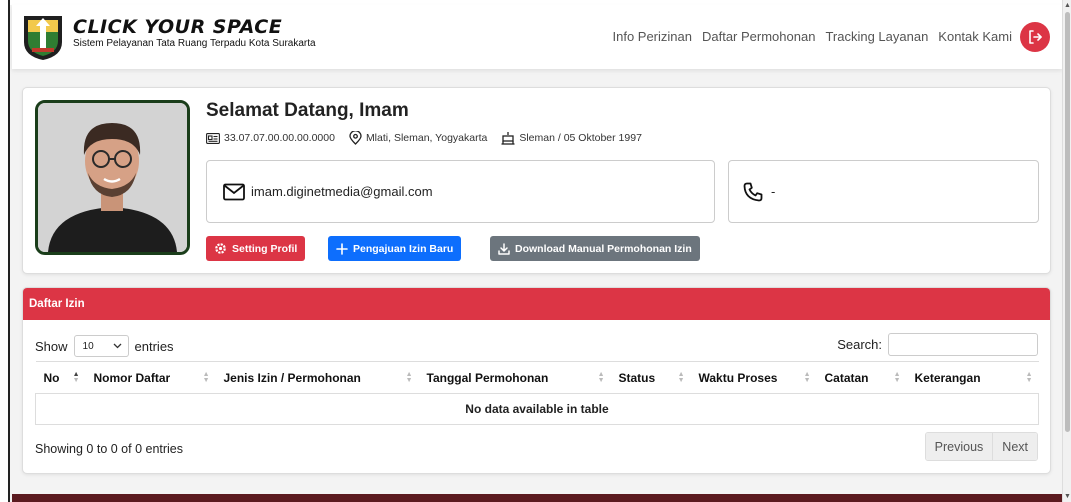  Describe the element at coordinates (1067, 5) in the screenshot. I see `scroll-up-icon: ▲` at that location.